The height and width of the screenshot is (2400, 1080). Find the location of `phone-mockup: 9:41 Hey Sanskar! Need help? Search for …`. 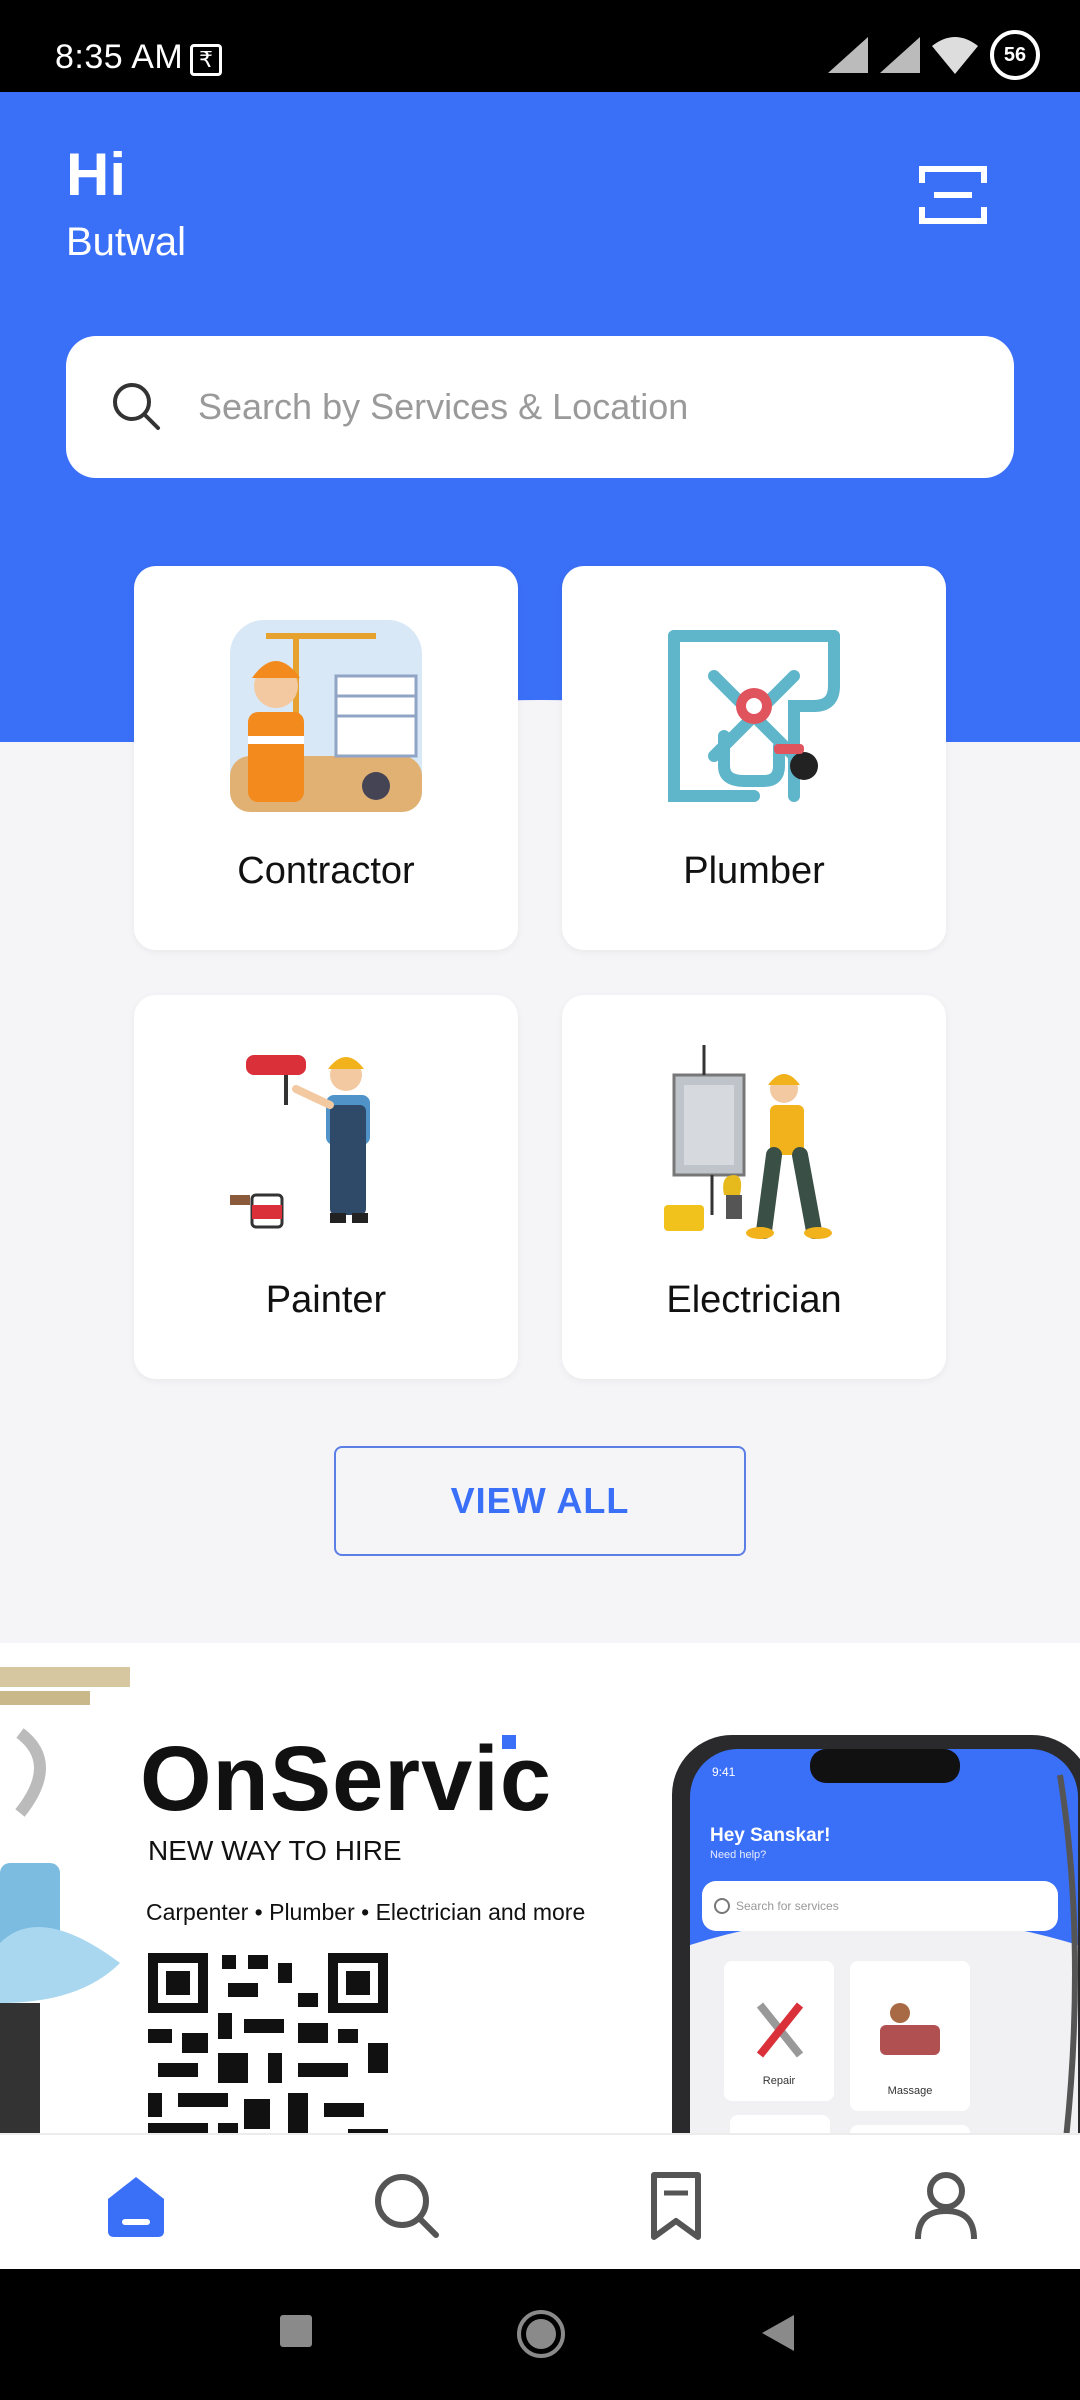

phone-mockup: 9:41 Hey Sanskar! Need help? Search for … is located at coordinates (870, 1934).